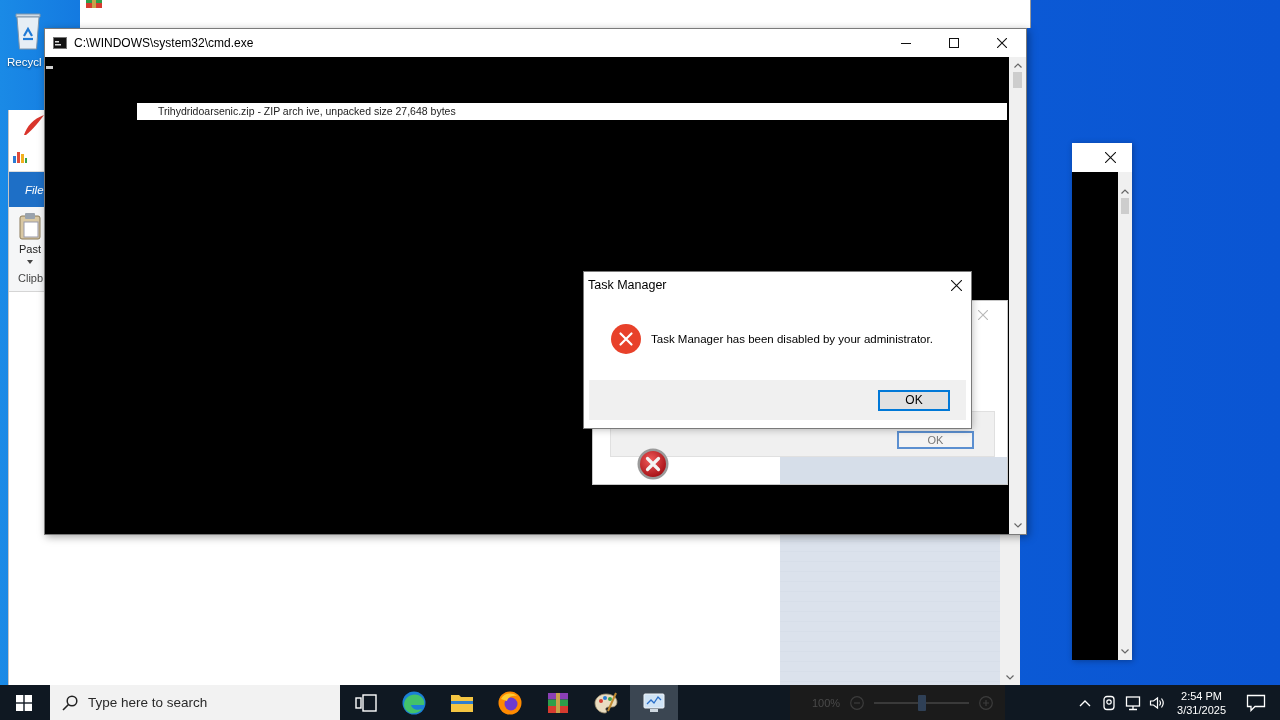 This screenshot has height=720, width=1280. What do you see at coordinates (627, 285) in the screenshot?
I see `dialog-title: Task Manager` at bounding box center [627, 285].